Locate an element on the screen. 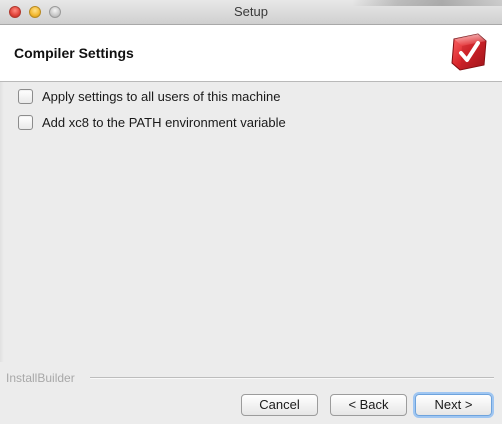 This screenshot has height=424, width=502. cancel-button: Cancel is located at coordinates (279, 405).